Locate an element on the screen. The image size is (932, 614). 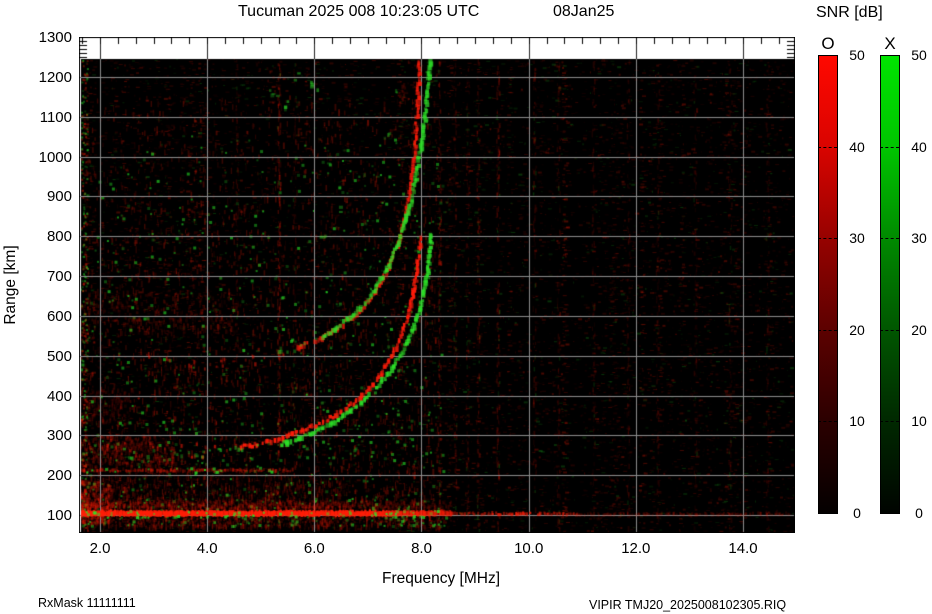
colorbar-x-gradient is located at coordinates (890, 284).